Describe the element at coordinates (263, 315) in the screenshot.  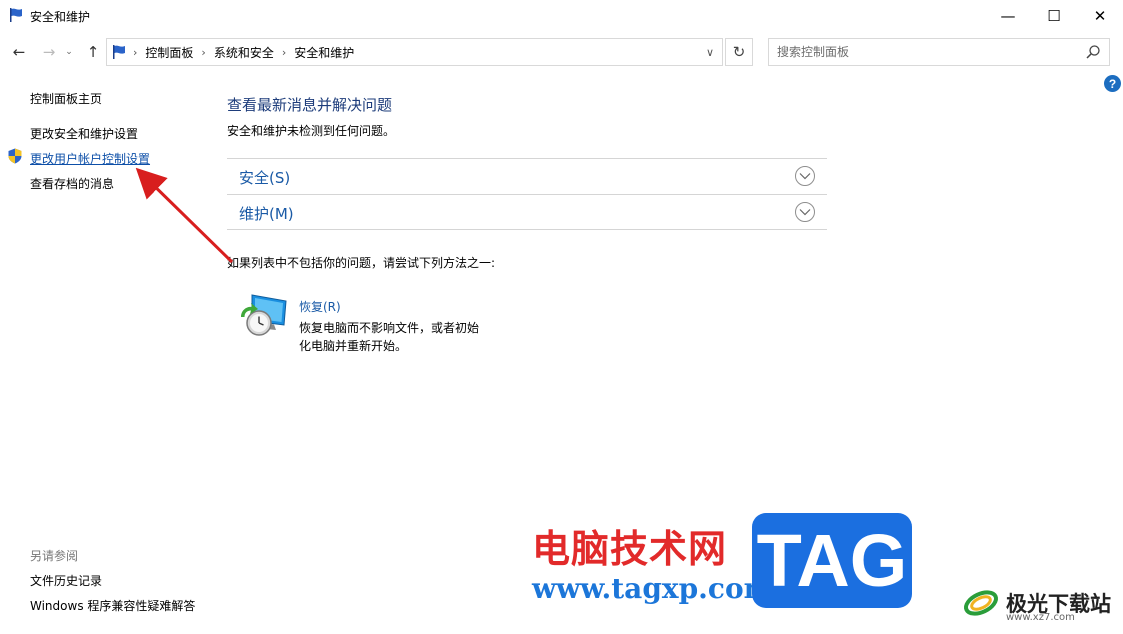
I see `recovery-icon` at that location.